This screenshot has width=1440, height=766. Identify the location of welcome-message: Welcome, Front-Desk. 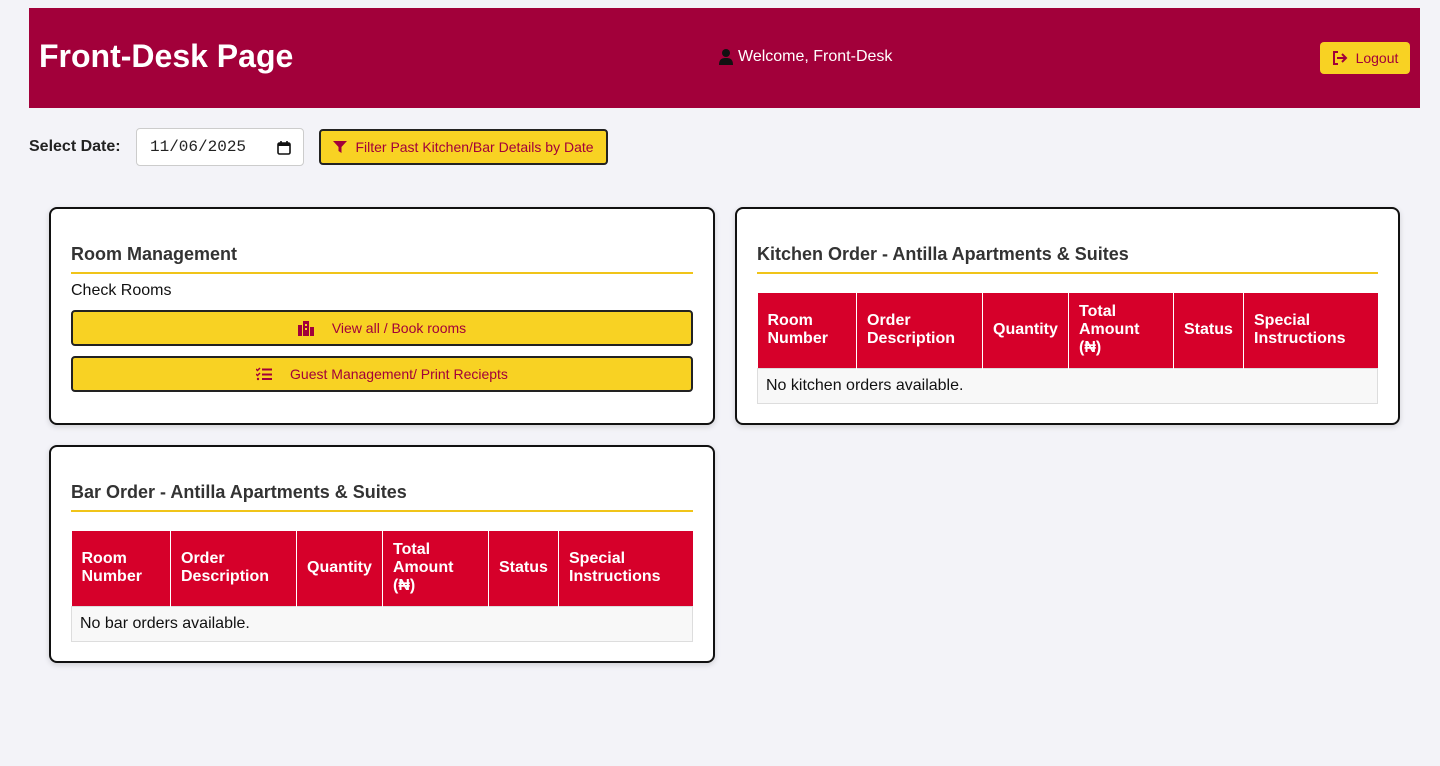
(805, 57).